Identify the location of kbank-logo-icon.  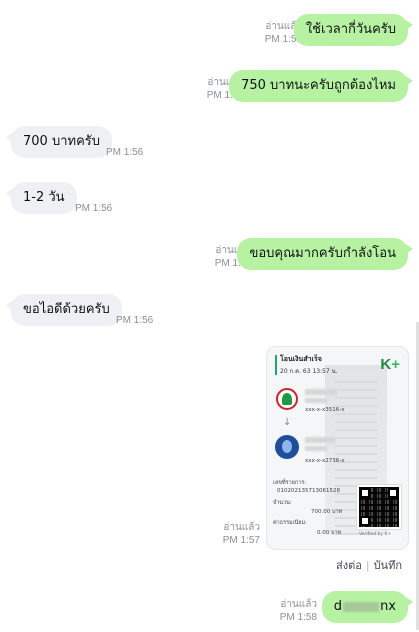
(287, 399).